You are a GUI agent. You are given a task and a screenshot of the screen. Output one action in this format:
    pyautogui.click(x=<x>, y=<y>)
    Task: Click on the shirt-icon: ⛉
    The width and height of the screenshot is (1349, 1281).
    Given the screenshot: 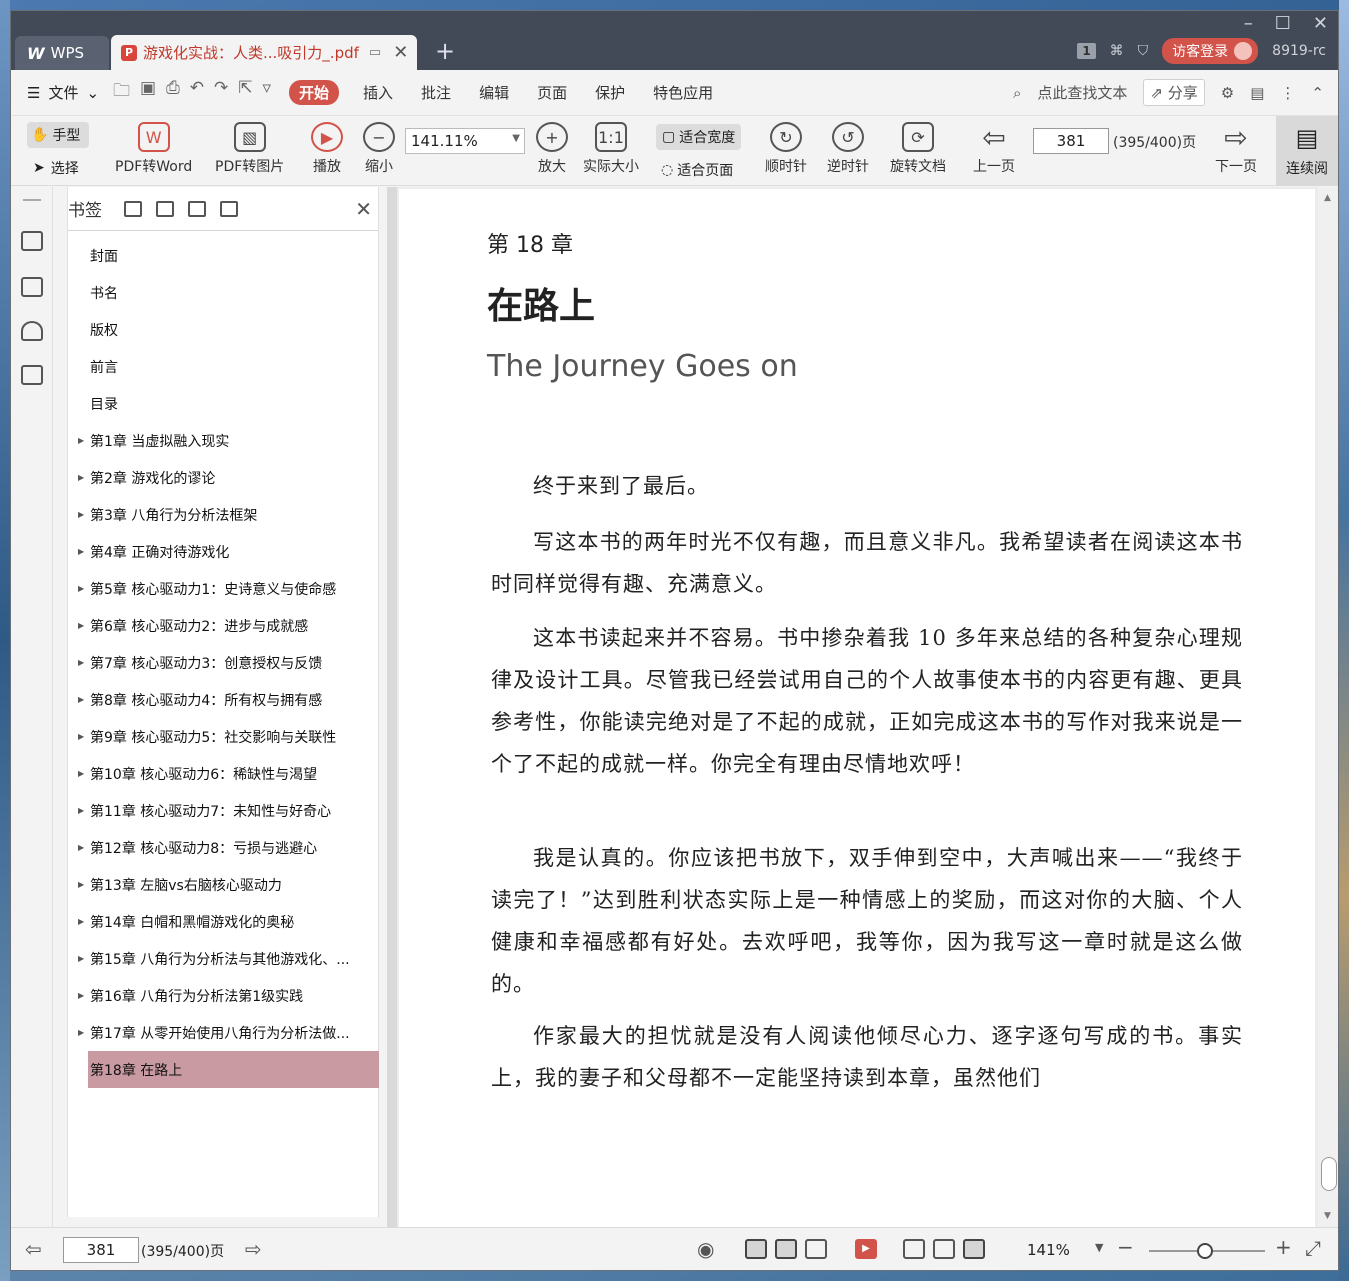 What is the action you would take?
    pyautogui.click(x=1143, y=51)
    